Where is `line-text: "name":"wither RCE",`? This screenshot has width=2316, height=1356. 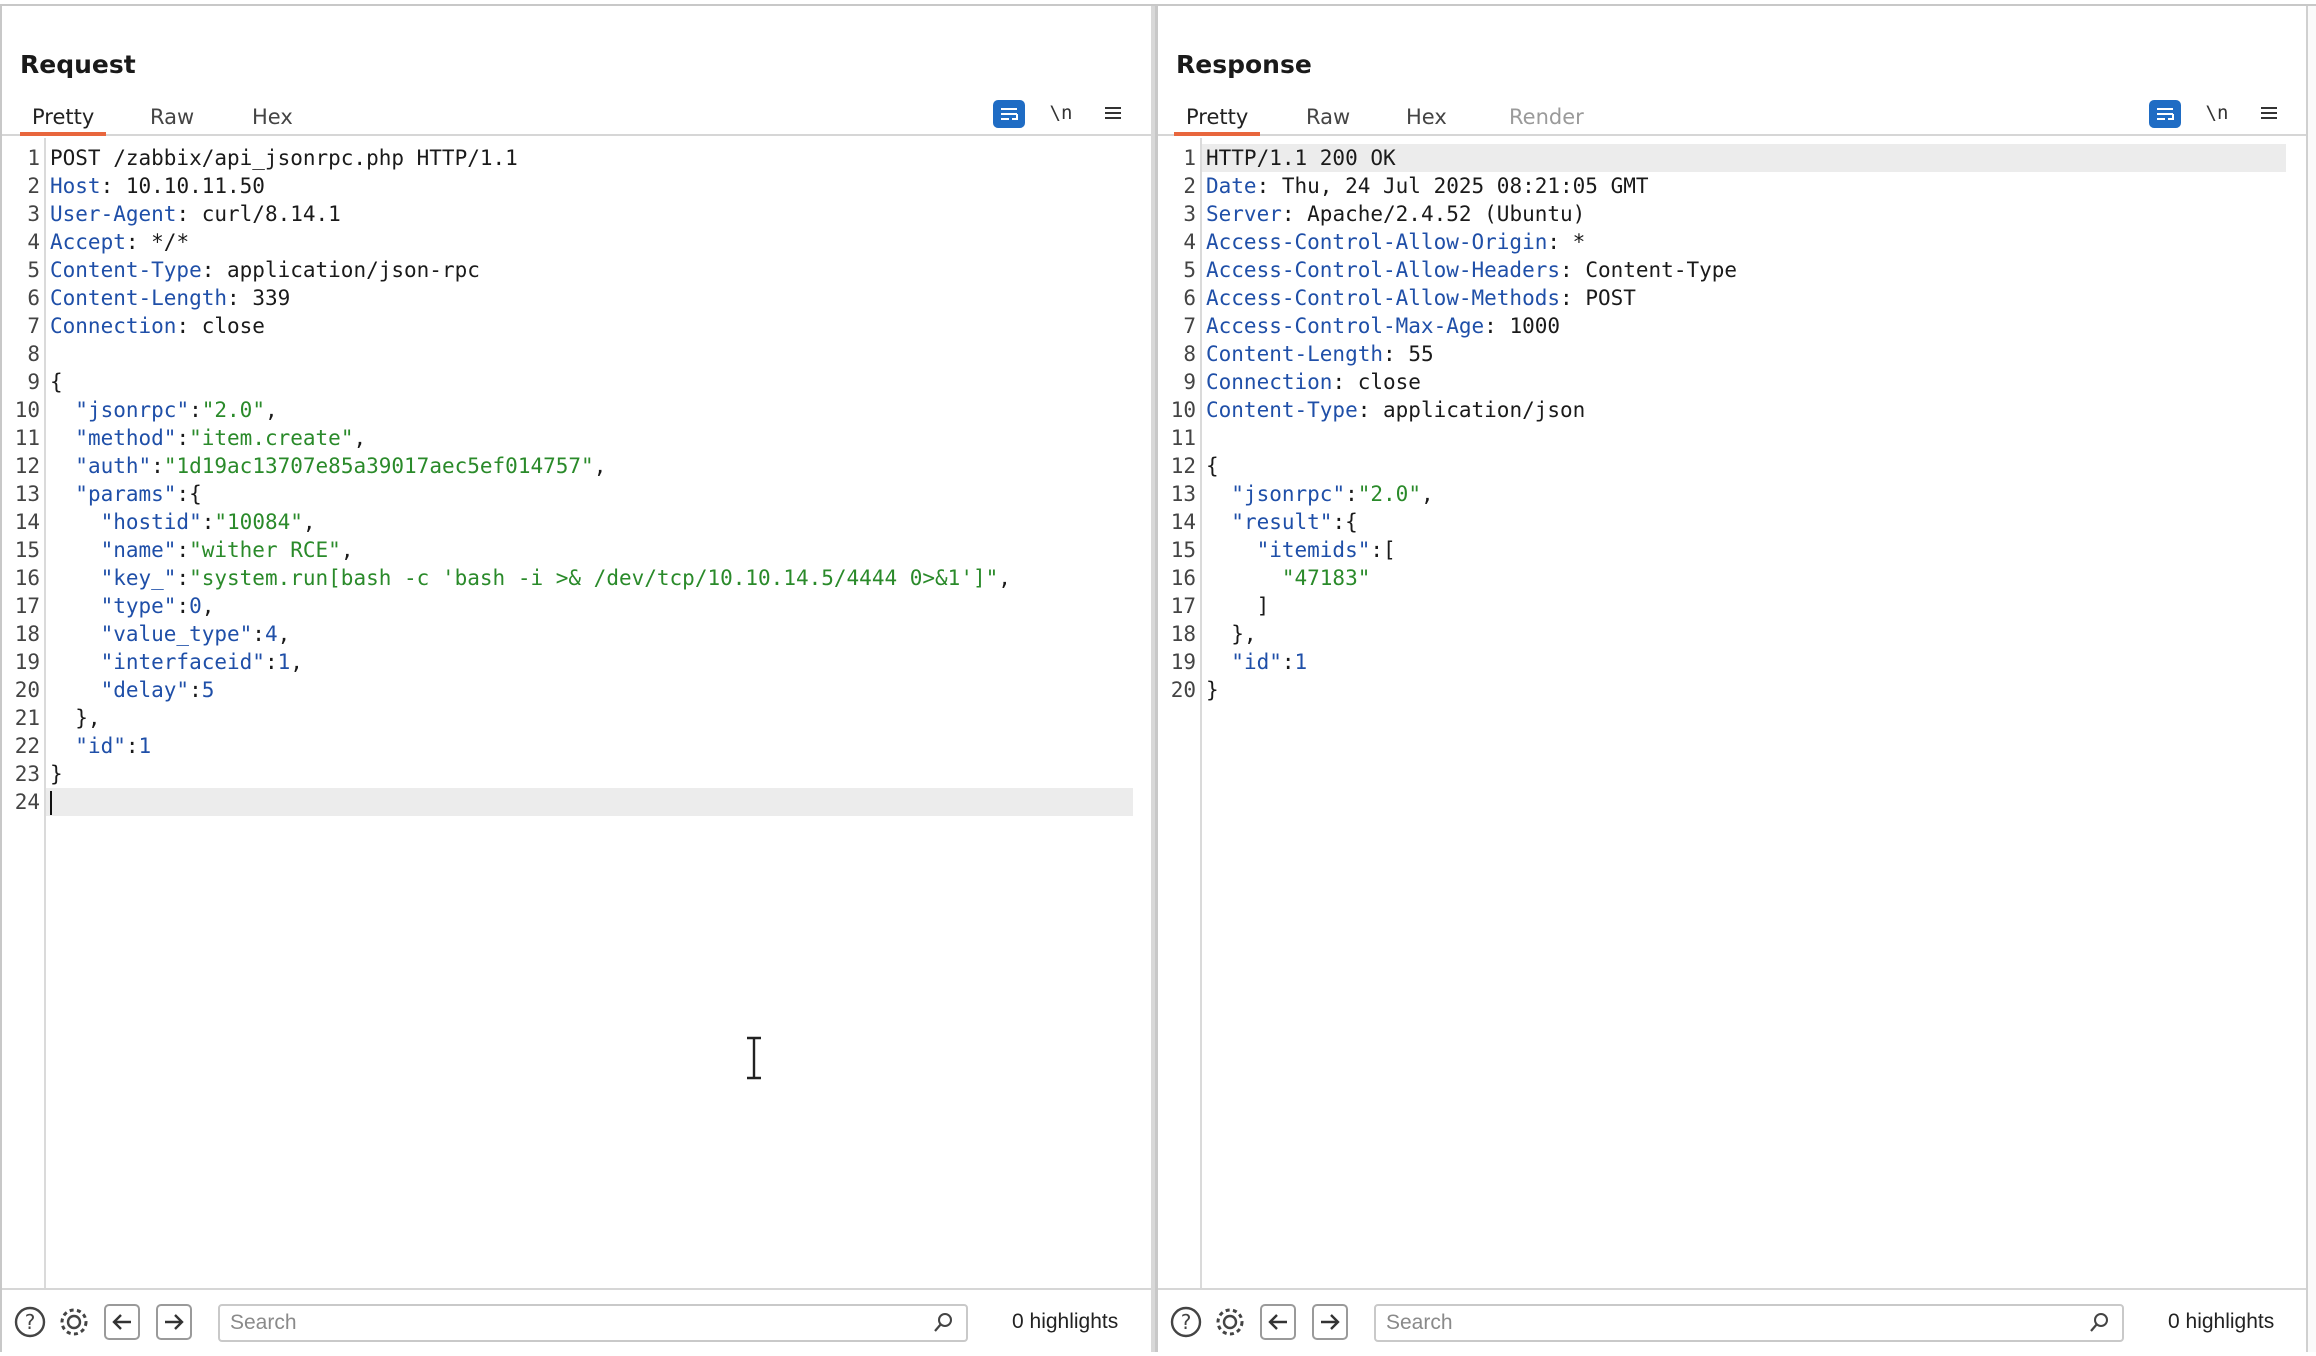 line-text: "name":"wither RCE", is located at coordinates (227, 550).